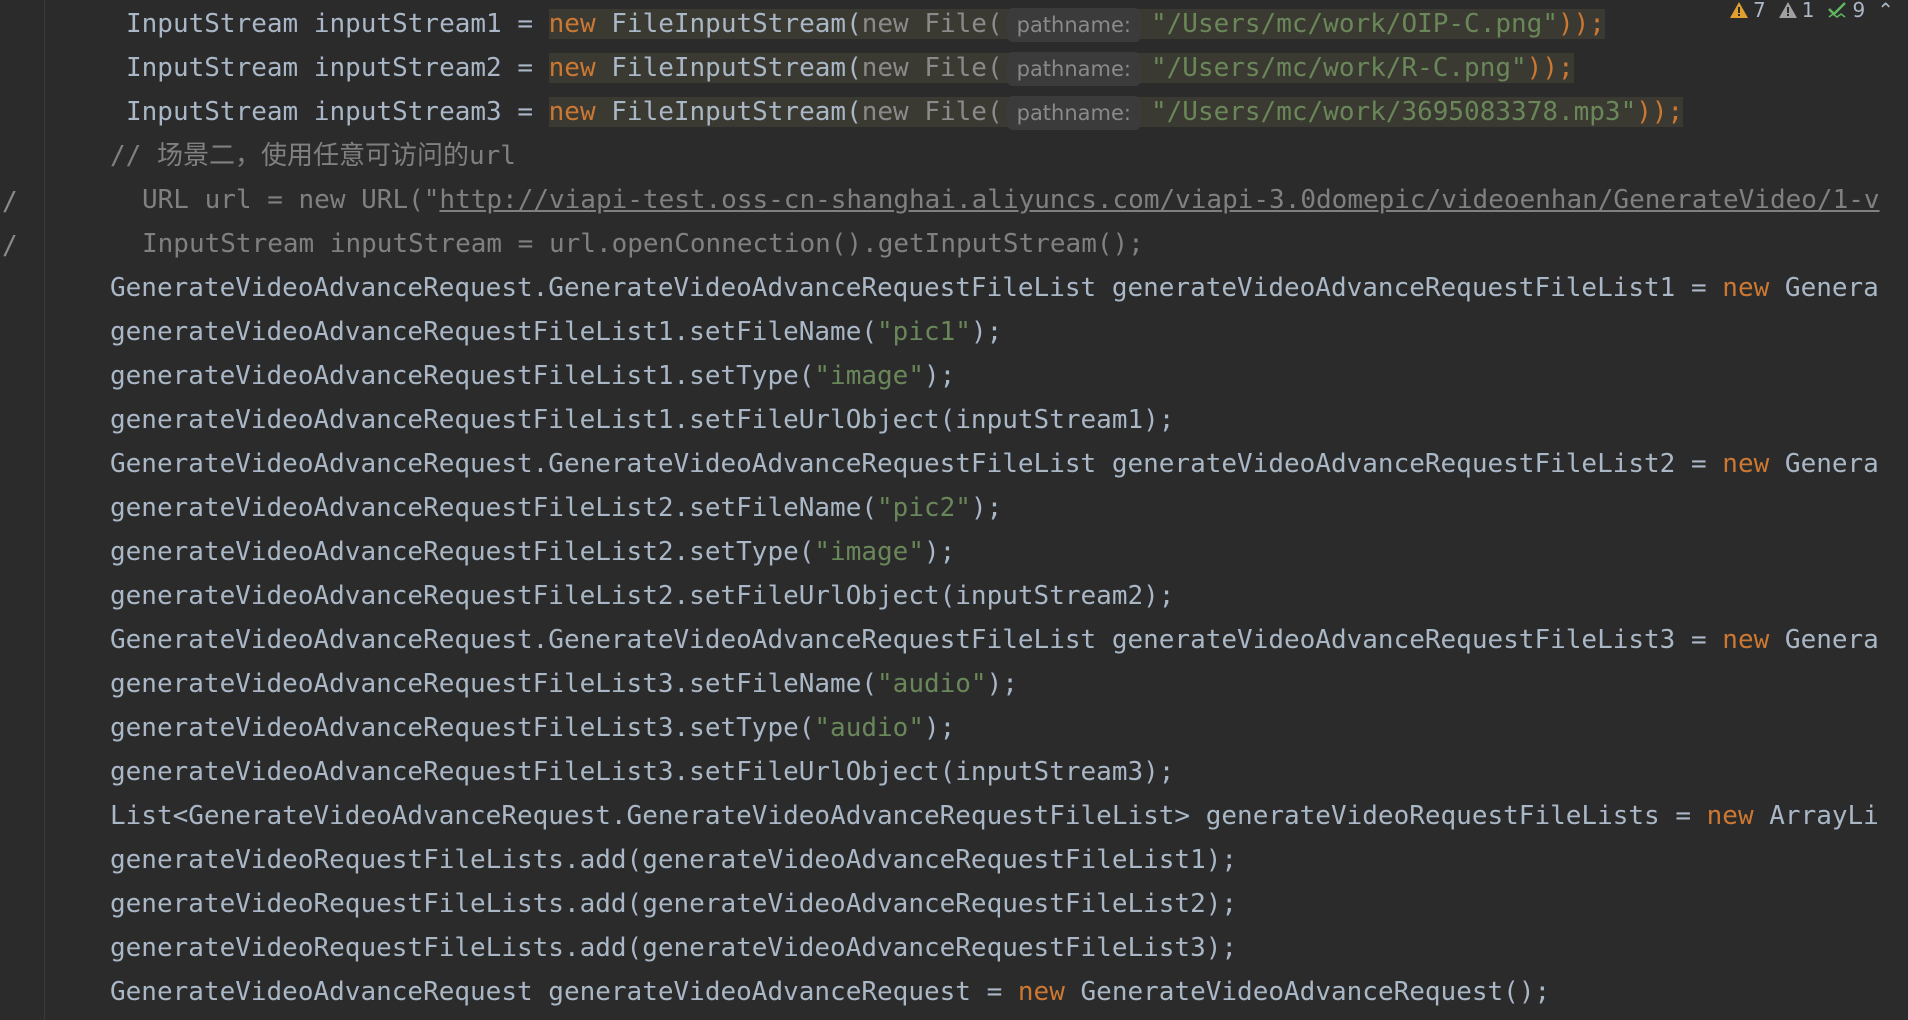 This screenshot has width=1908, height=1020. Describe the element at coordinates (924, 332) in the screenshot. I see `string-literal: "pic1"` at that location.